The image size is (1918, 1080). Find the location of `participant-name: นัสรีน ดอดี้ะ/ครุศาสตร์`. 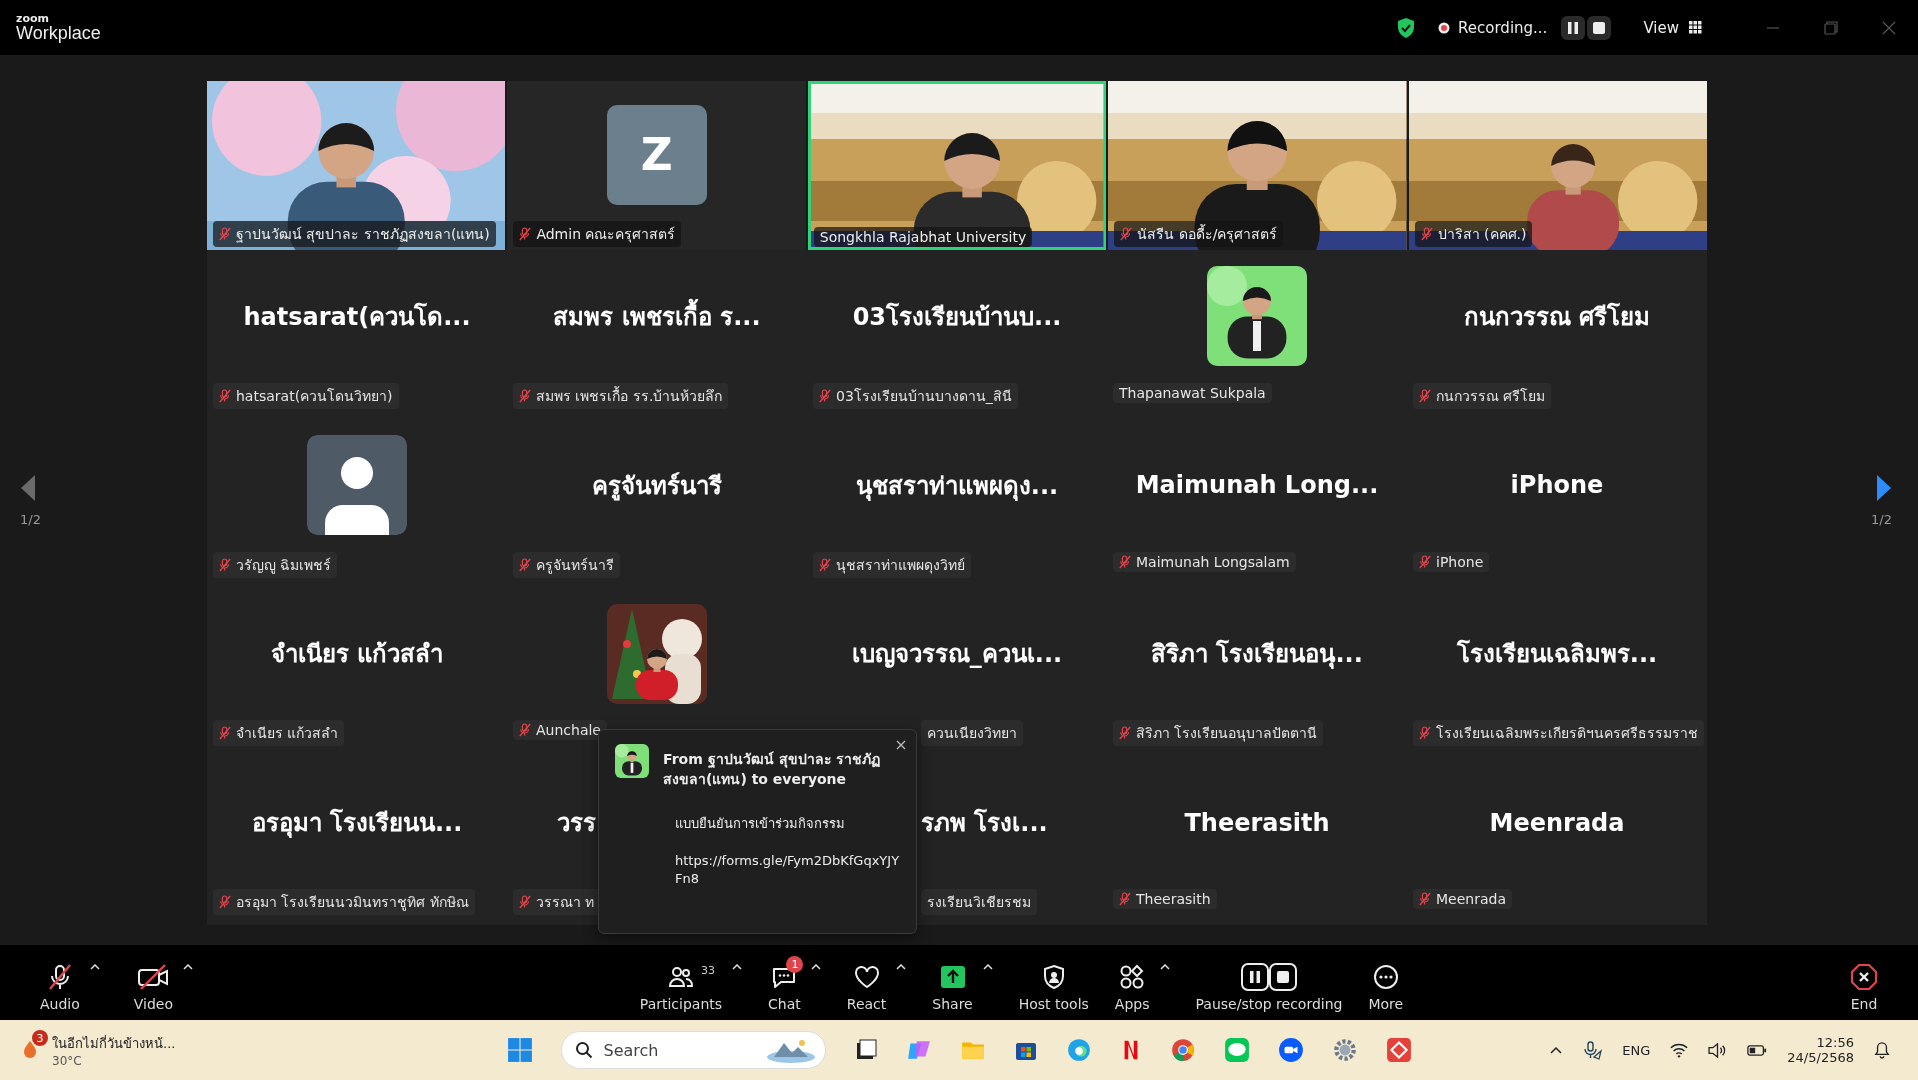

participant-name: นัสรีน ดอดี้ะ/ครุศาสตร์ is located at coordinates (1199, 234).